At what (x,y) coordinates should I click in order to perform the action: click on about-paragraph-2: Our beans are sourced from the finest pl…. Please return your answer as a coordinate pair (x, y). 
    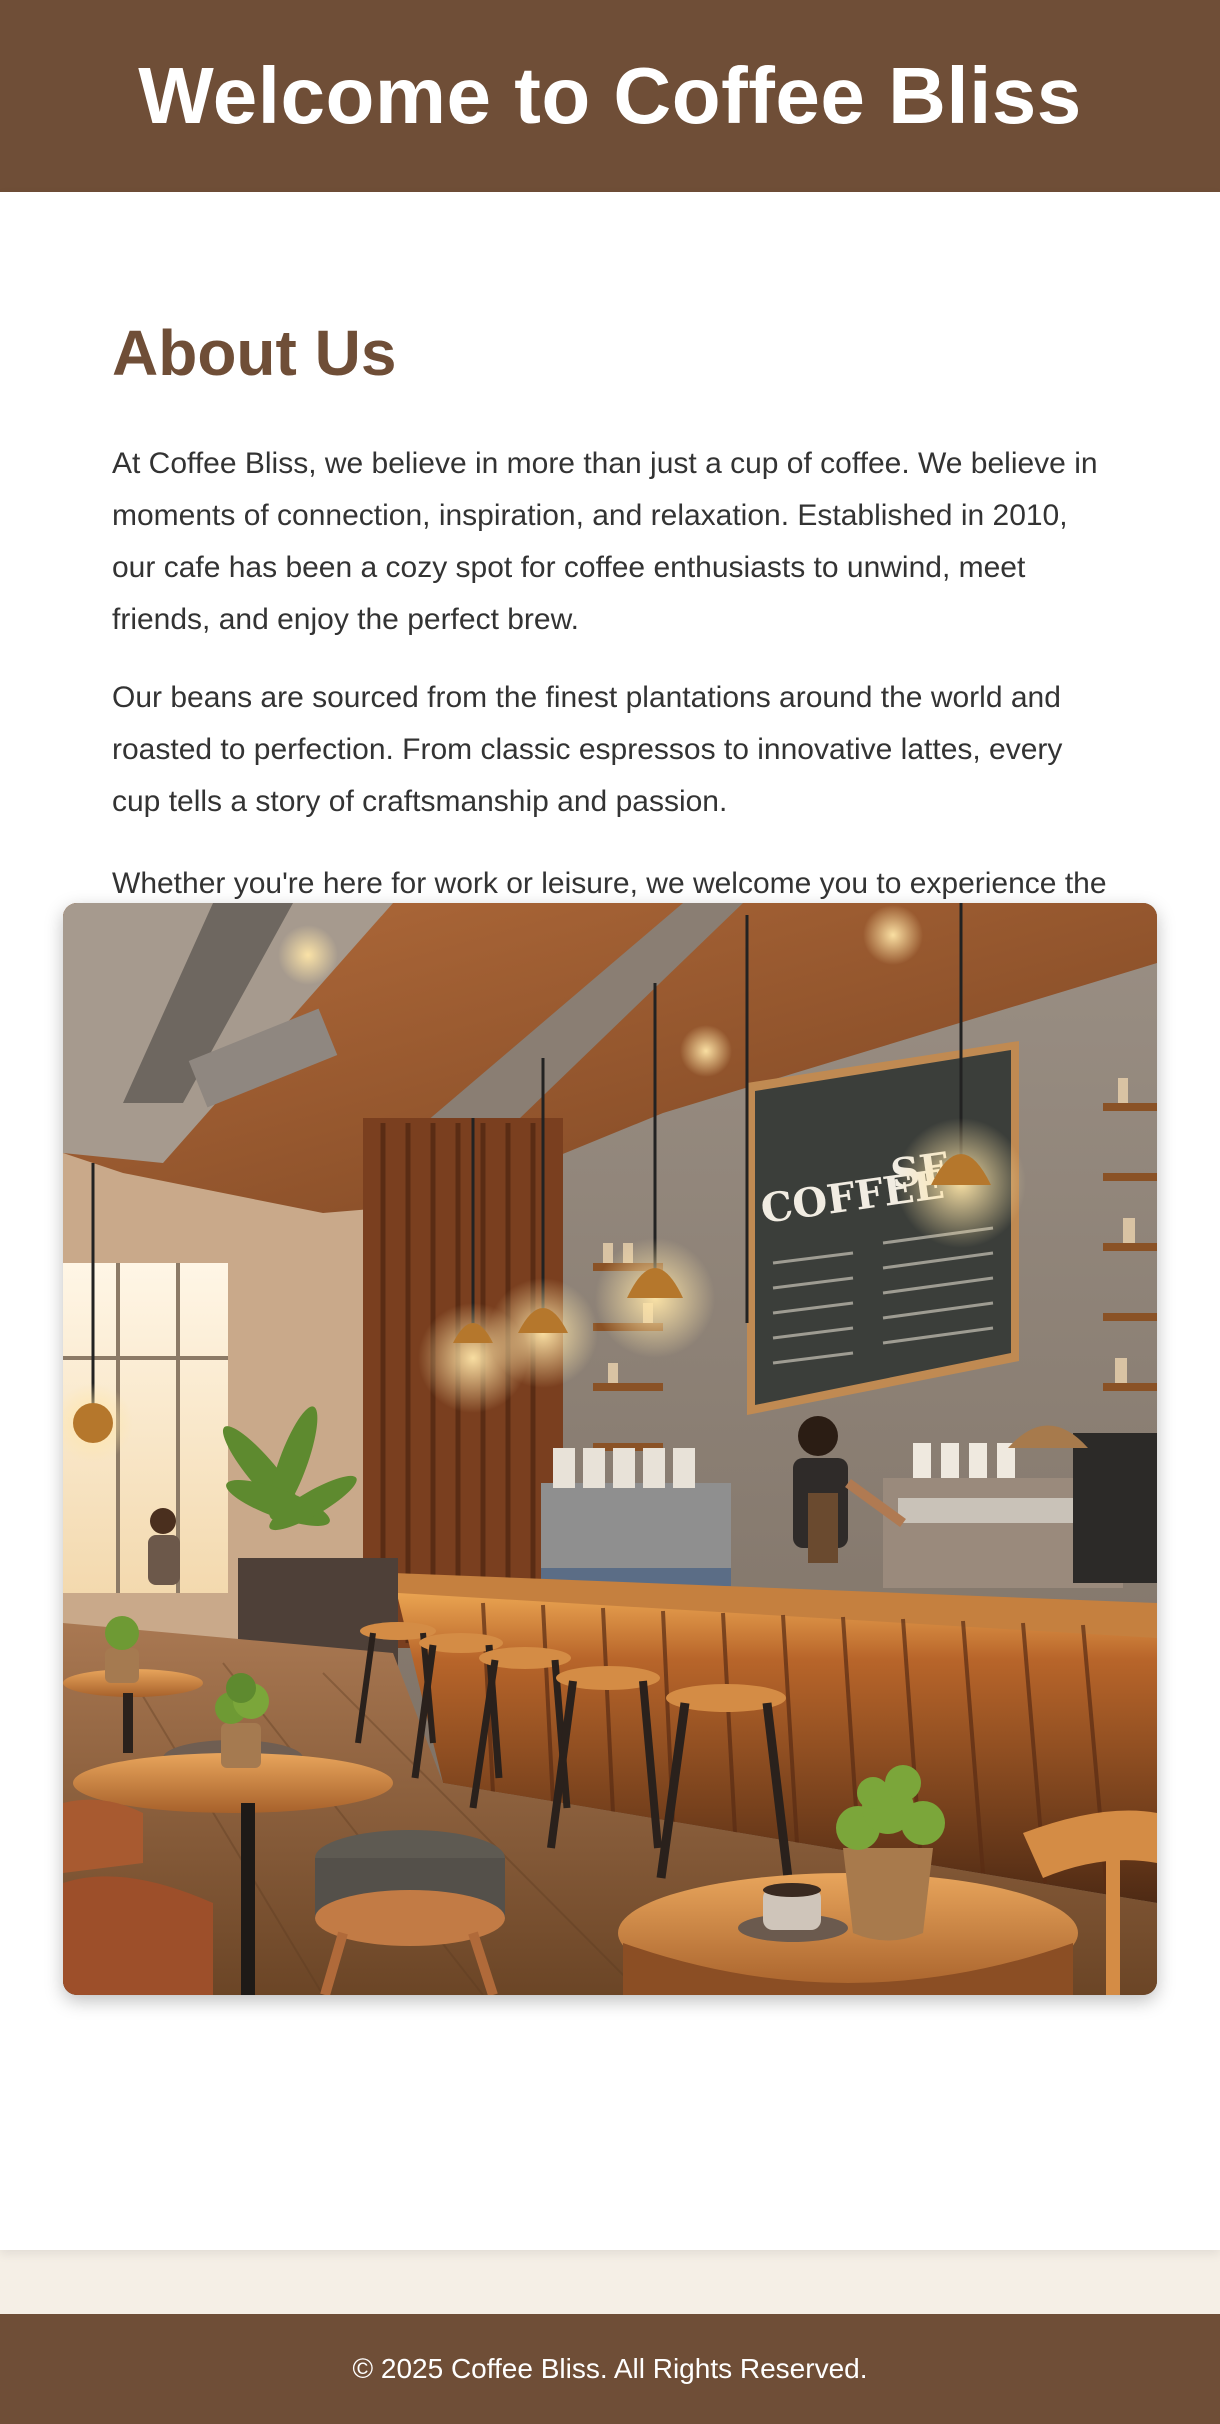
    Looking at the image, I should click on (587, 749).